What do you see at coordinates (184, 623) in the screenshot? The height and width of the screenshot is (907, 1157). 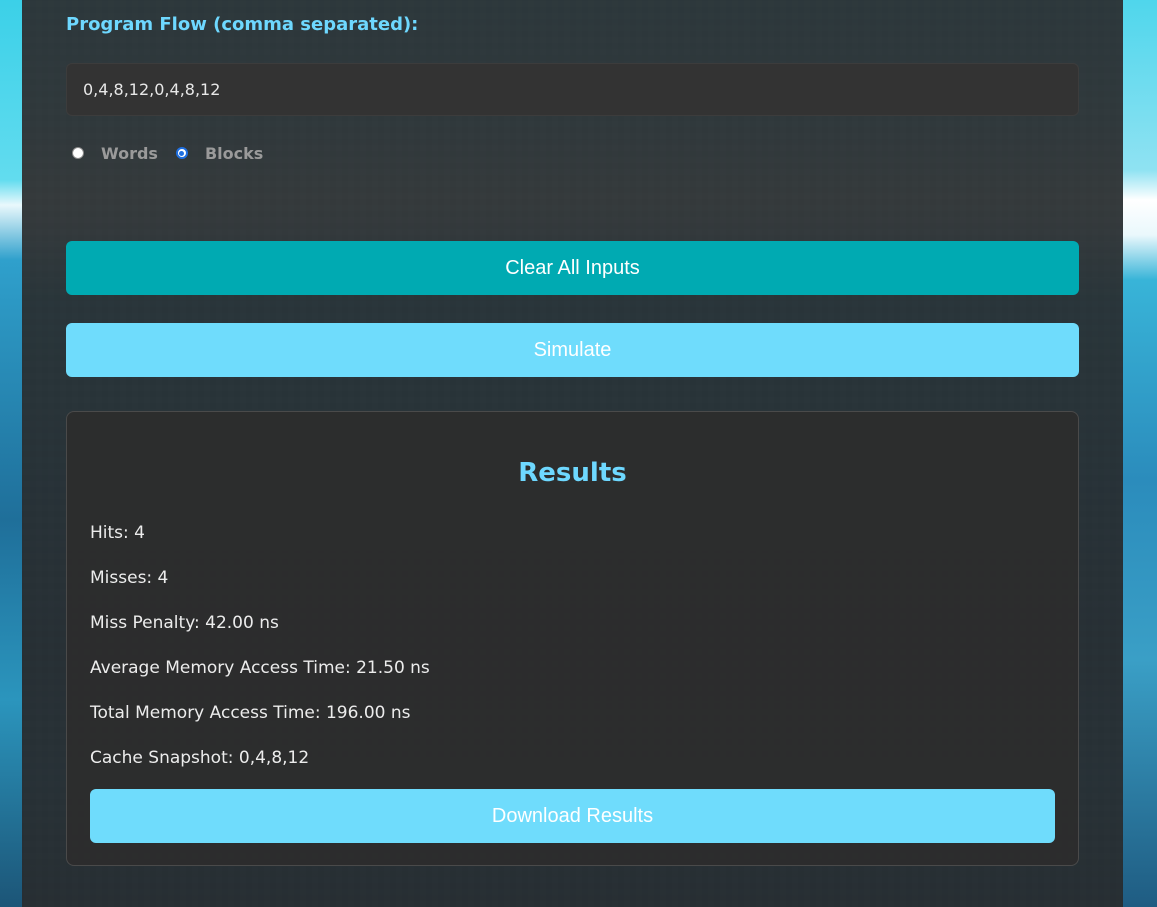 I see `miss-penalty-stat: Miss Penalty: 42.00 ns` at bounding box center [184, 623].